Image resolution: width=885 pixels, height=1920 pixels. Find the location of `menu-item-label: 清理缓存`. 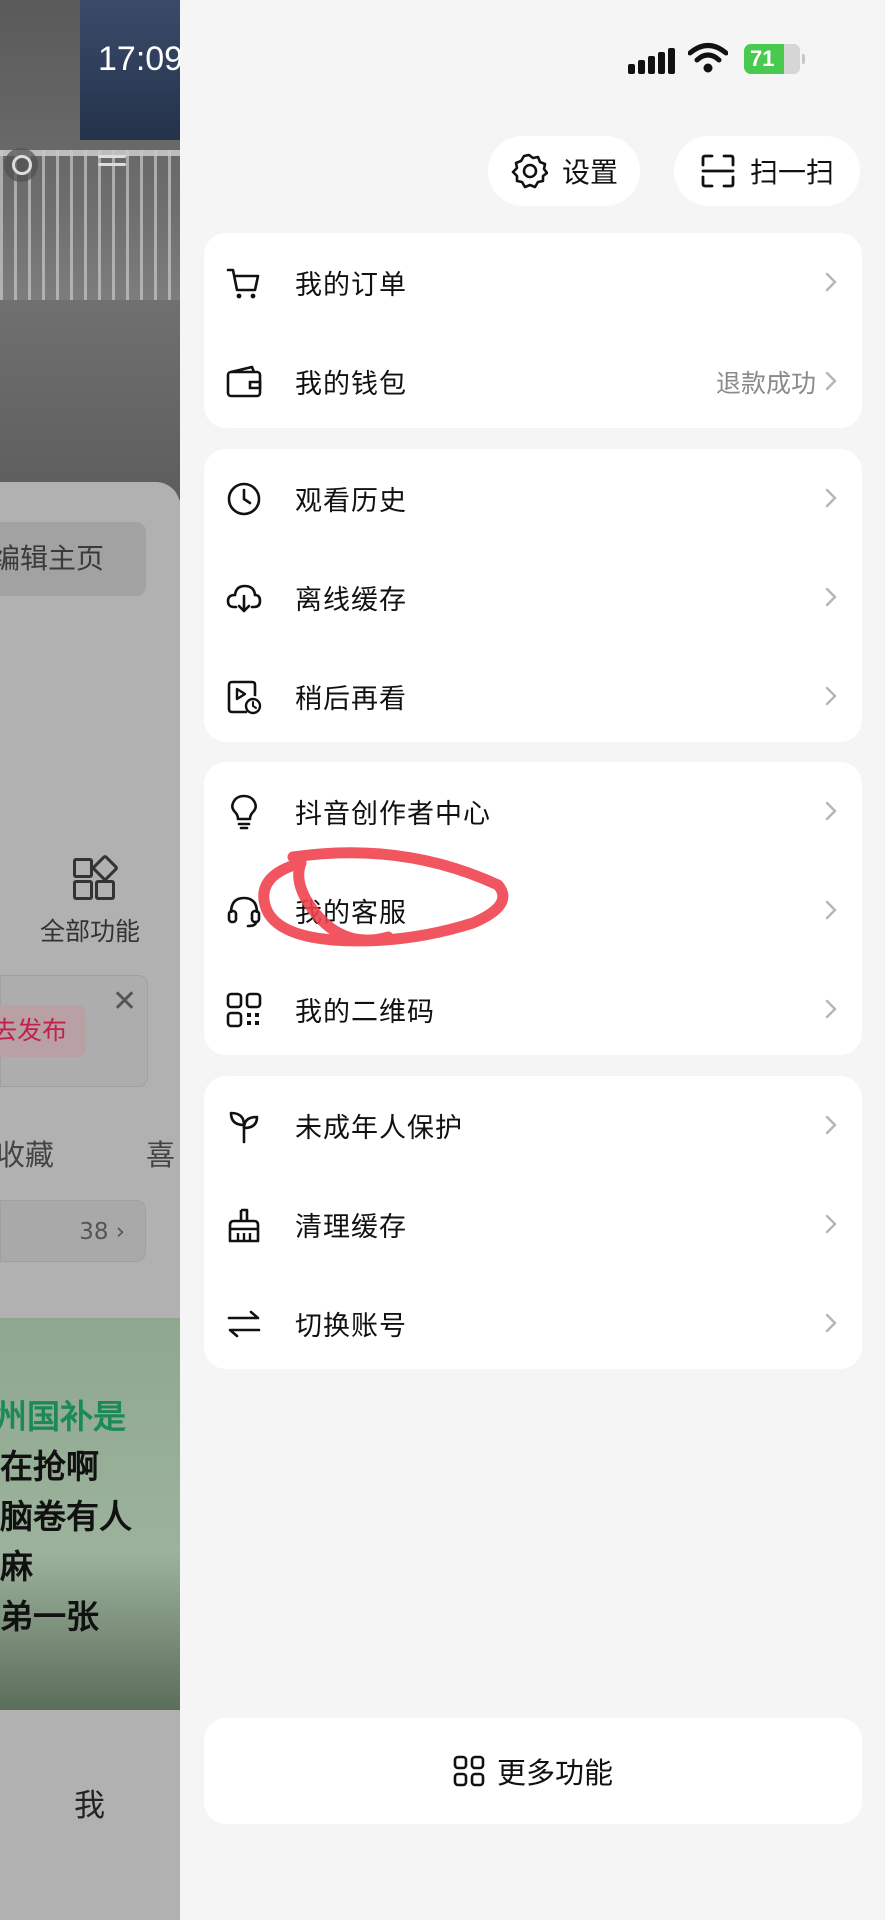

menu-item-label: 清理缓存 is located at coordinates (351, 1227).